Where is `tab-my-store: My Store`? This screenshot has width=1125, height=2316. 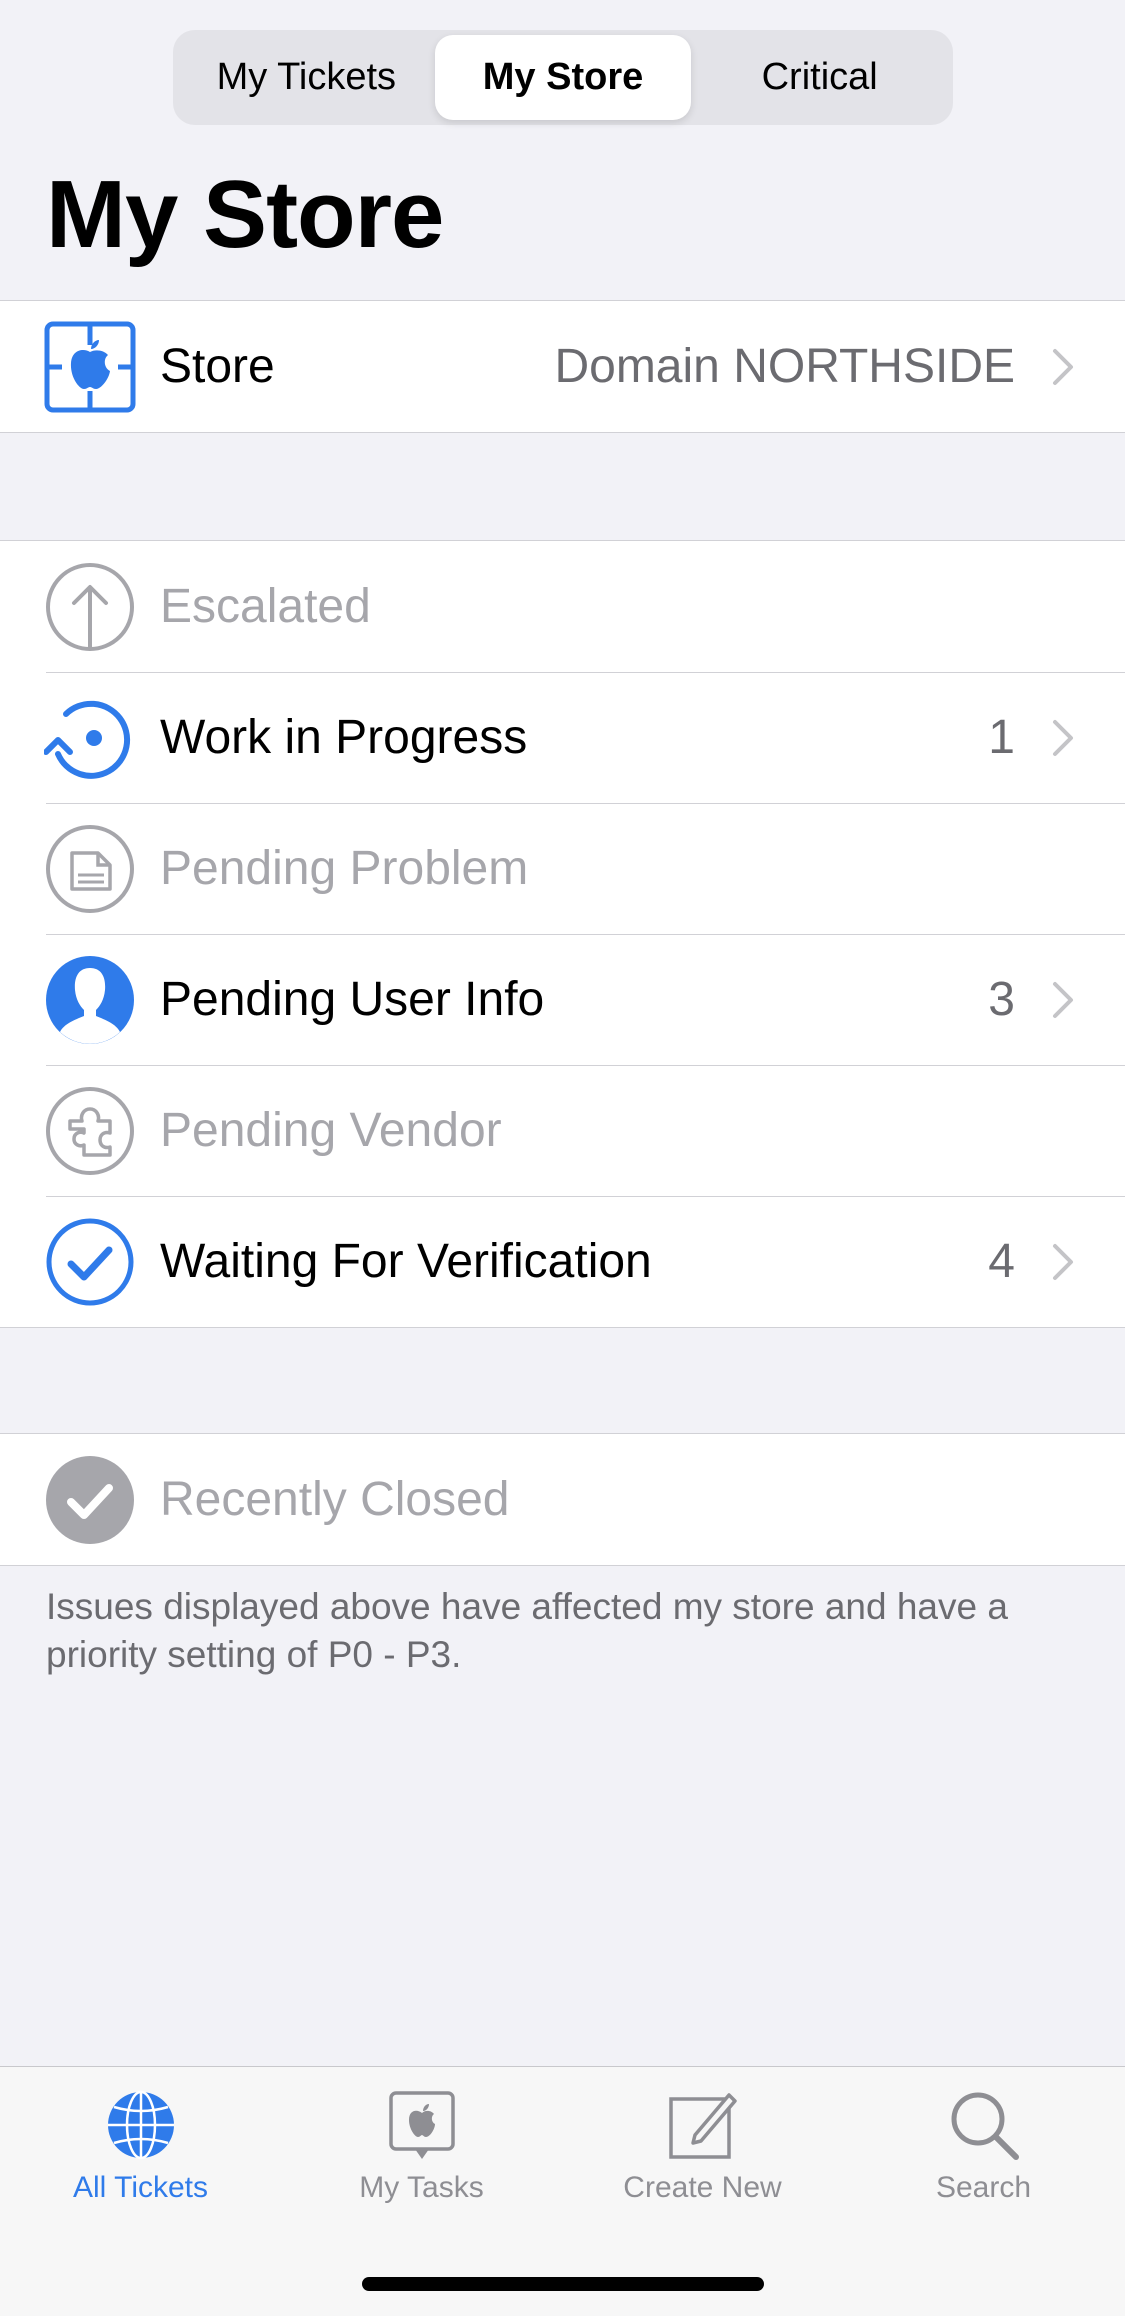 tab-my-store: My Store is located at coordinates (563, 77).